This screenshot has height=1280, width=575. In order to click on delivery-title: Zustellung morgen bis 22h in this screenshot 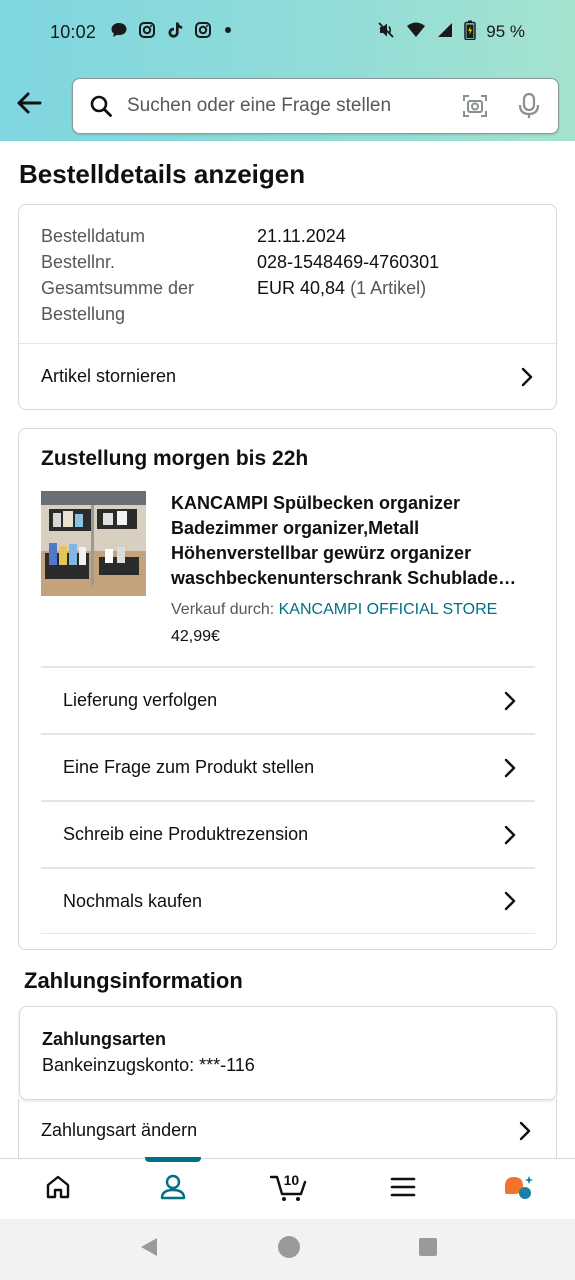, I will do `click(175, 458)`.